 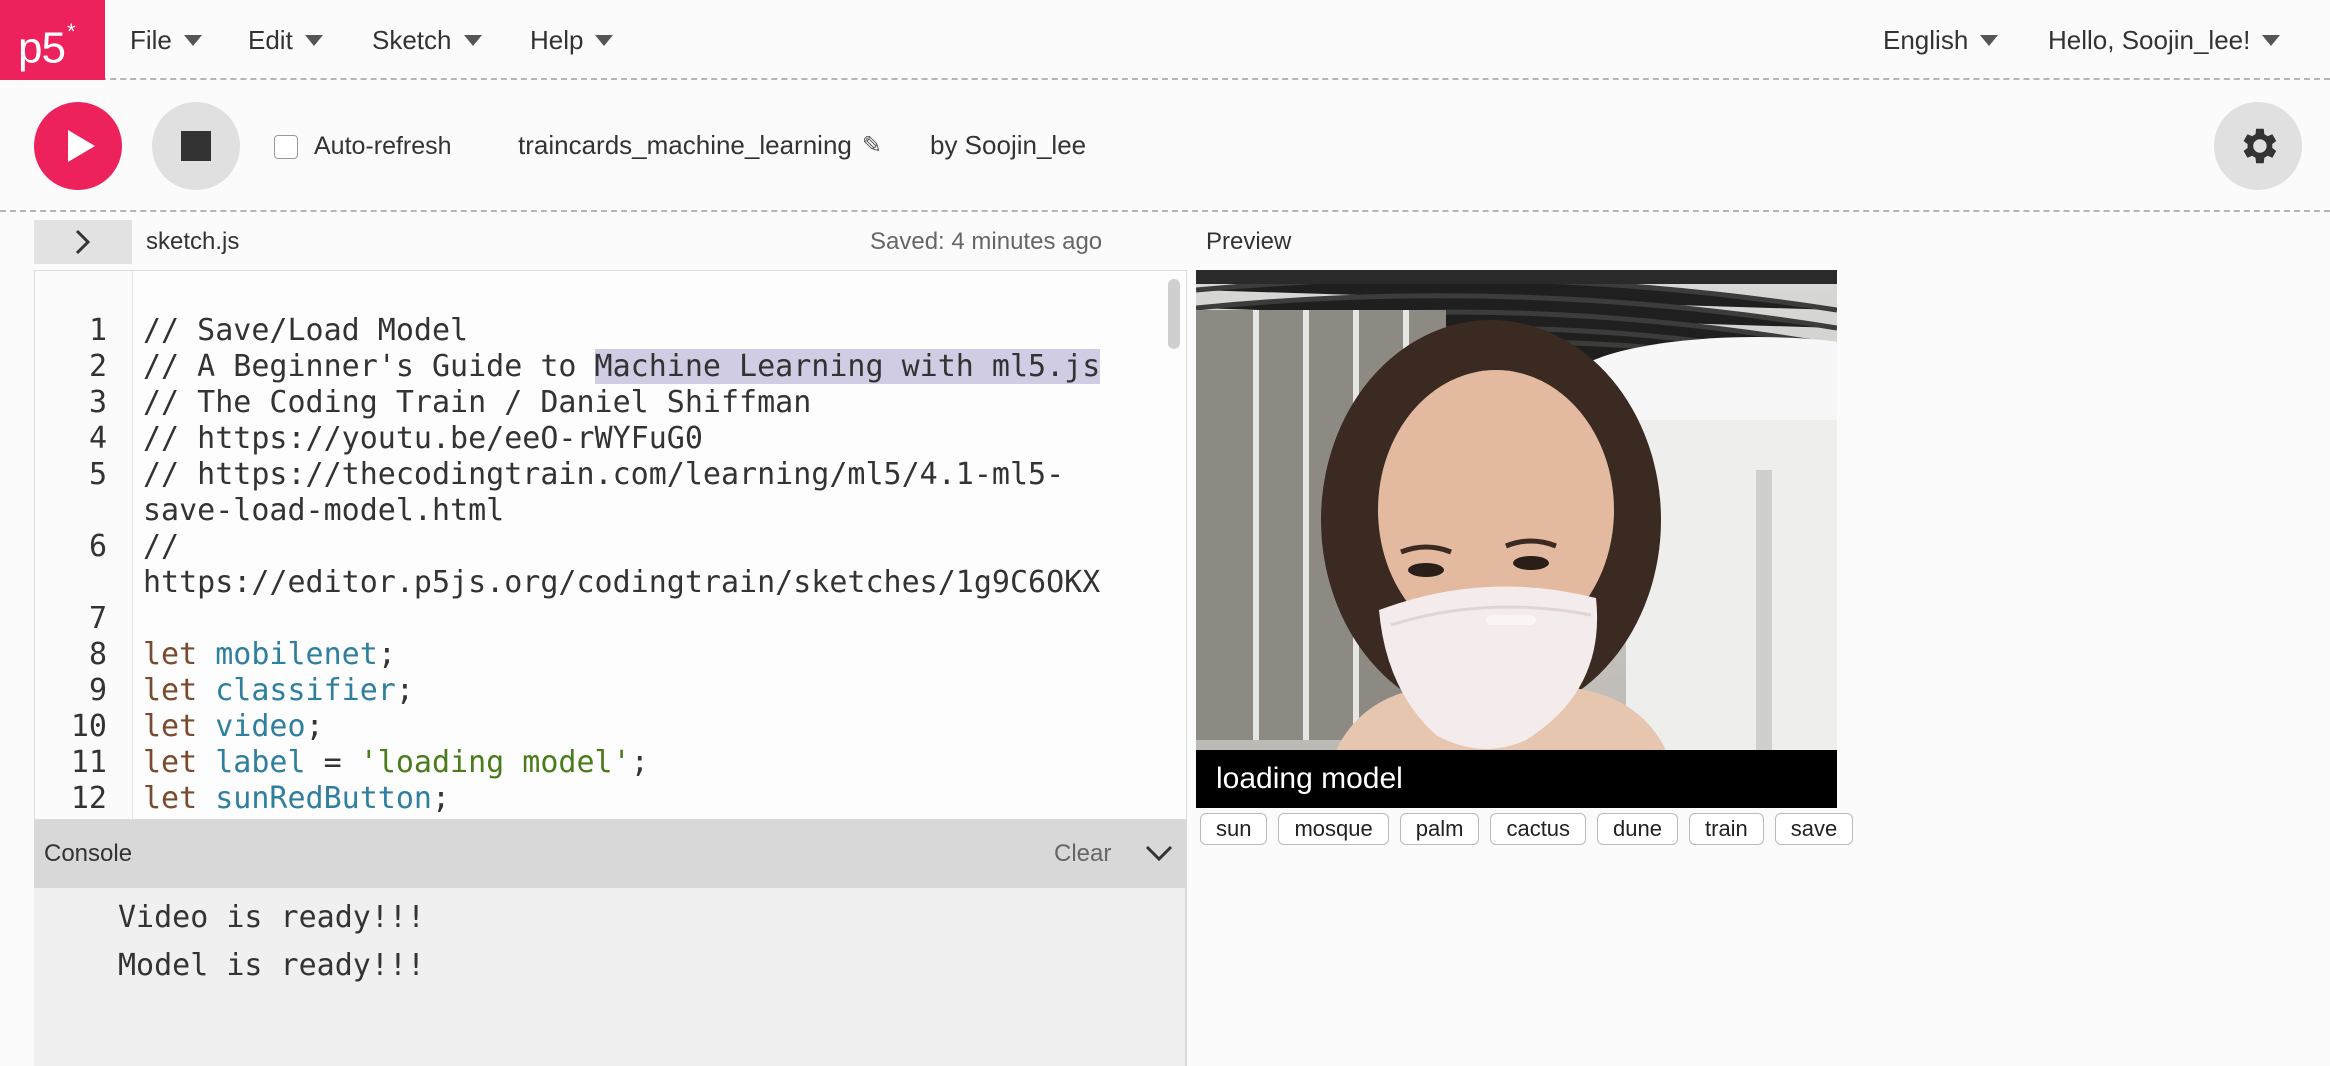 I want to click on line-number: 3, so click(x=97, y=402).